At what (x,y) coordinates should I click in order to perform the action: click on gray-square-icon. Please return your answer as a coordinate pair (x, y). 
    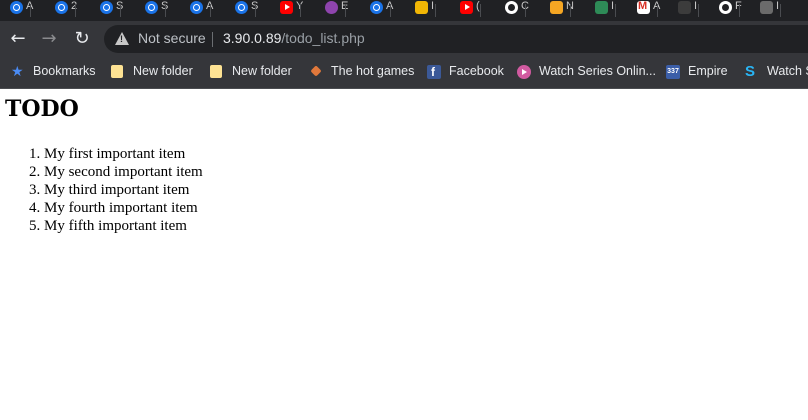
    Looking at the image, I should click on (766, 7).